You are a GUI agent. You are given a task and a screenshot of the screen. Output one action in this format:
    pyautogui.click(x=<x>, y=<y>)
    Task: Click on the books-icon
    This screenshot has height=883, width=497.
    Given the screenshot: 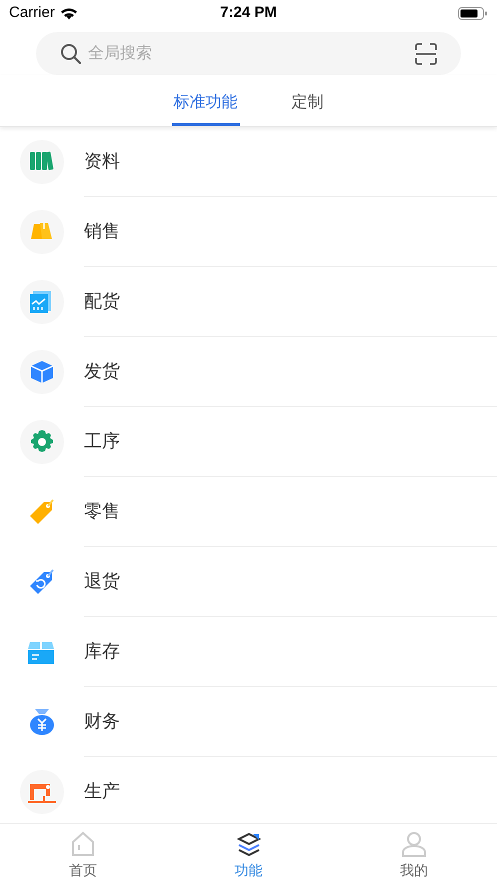 What is the action you would take?
    pyautogui.click(x=42, y=162)
    